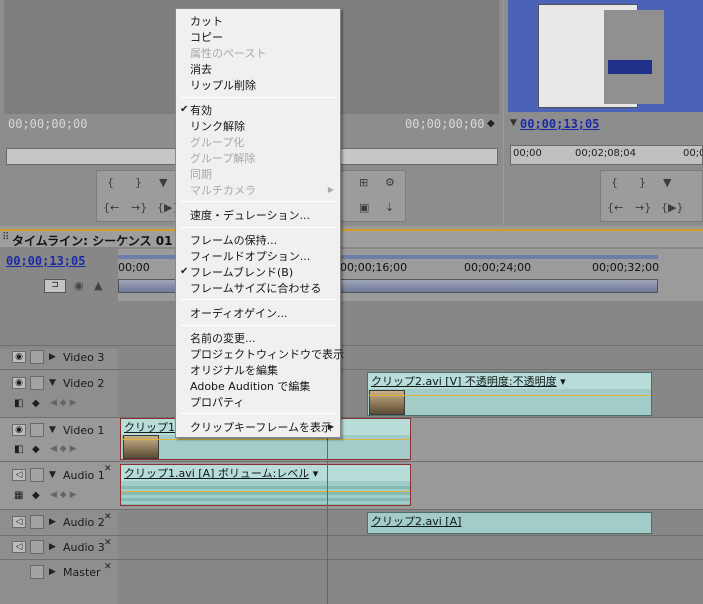 This screenshot has height=604, width=703. Describe the element at coordinates (47, 124) in the screenshot. I see `source-timecode-in: 00;00;00;00` at that location.